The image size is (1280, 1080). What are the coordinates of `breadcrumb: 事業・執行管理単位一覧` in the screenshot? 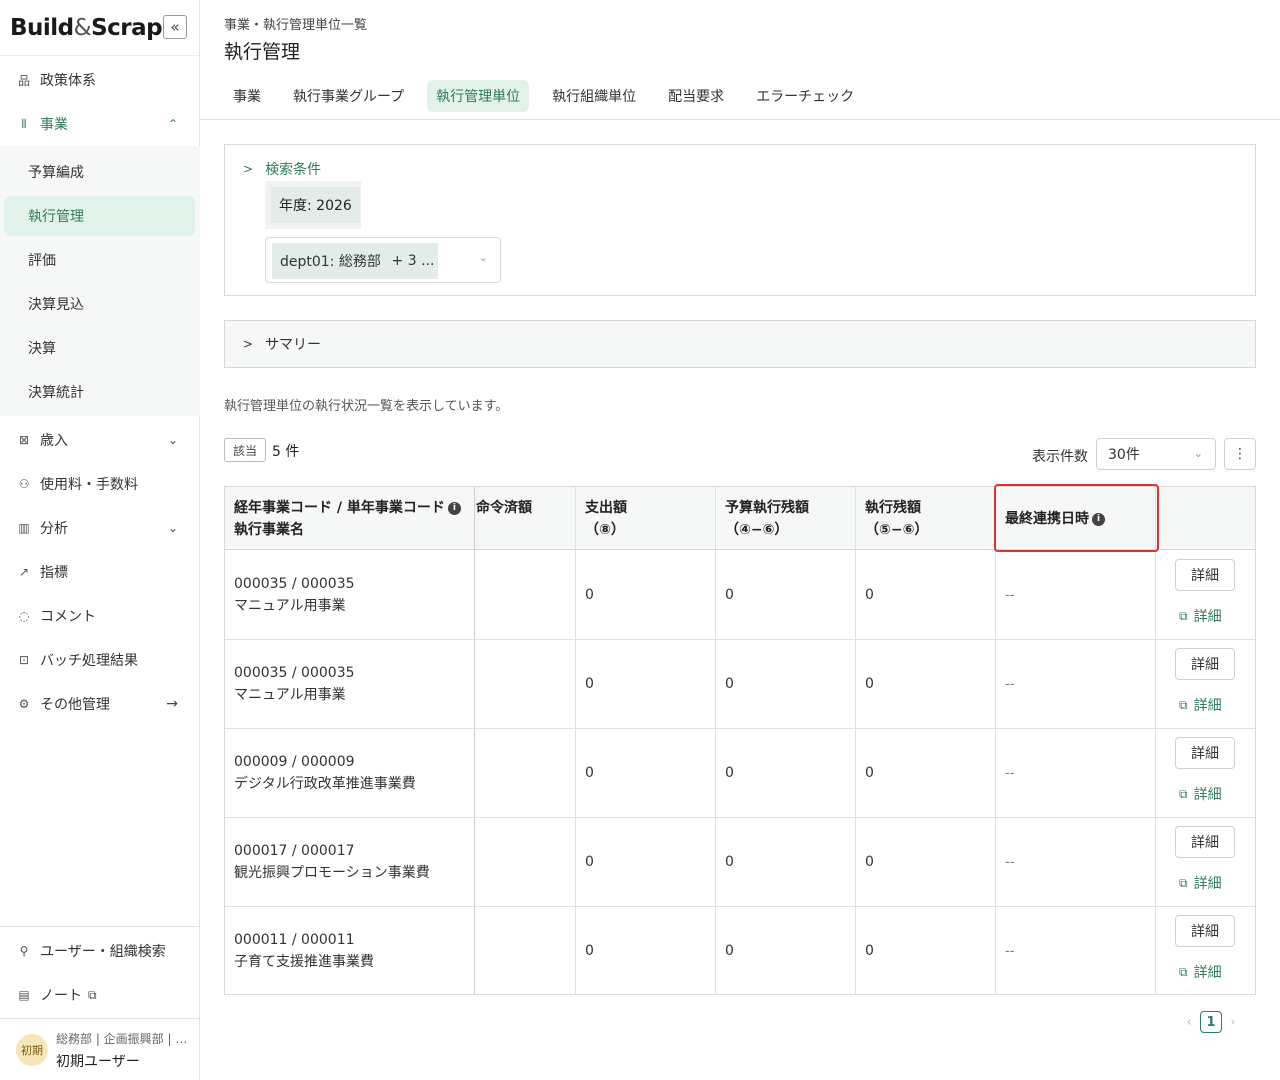 It's located at (296, 25).